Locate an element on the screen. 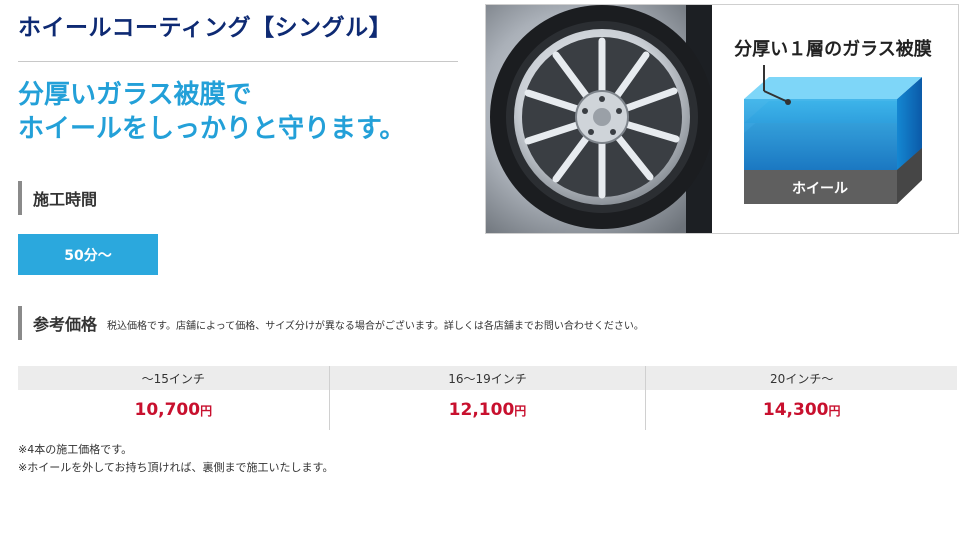  price-cell: 14,300円 is located at coordinates (801, 410).